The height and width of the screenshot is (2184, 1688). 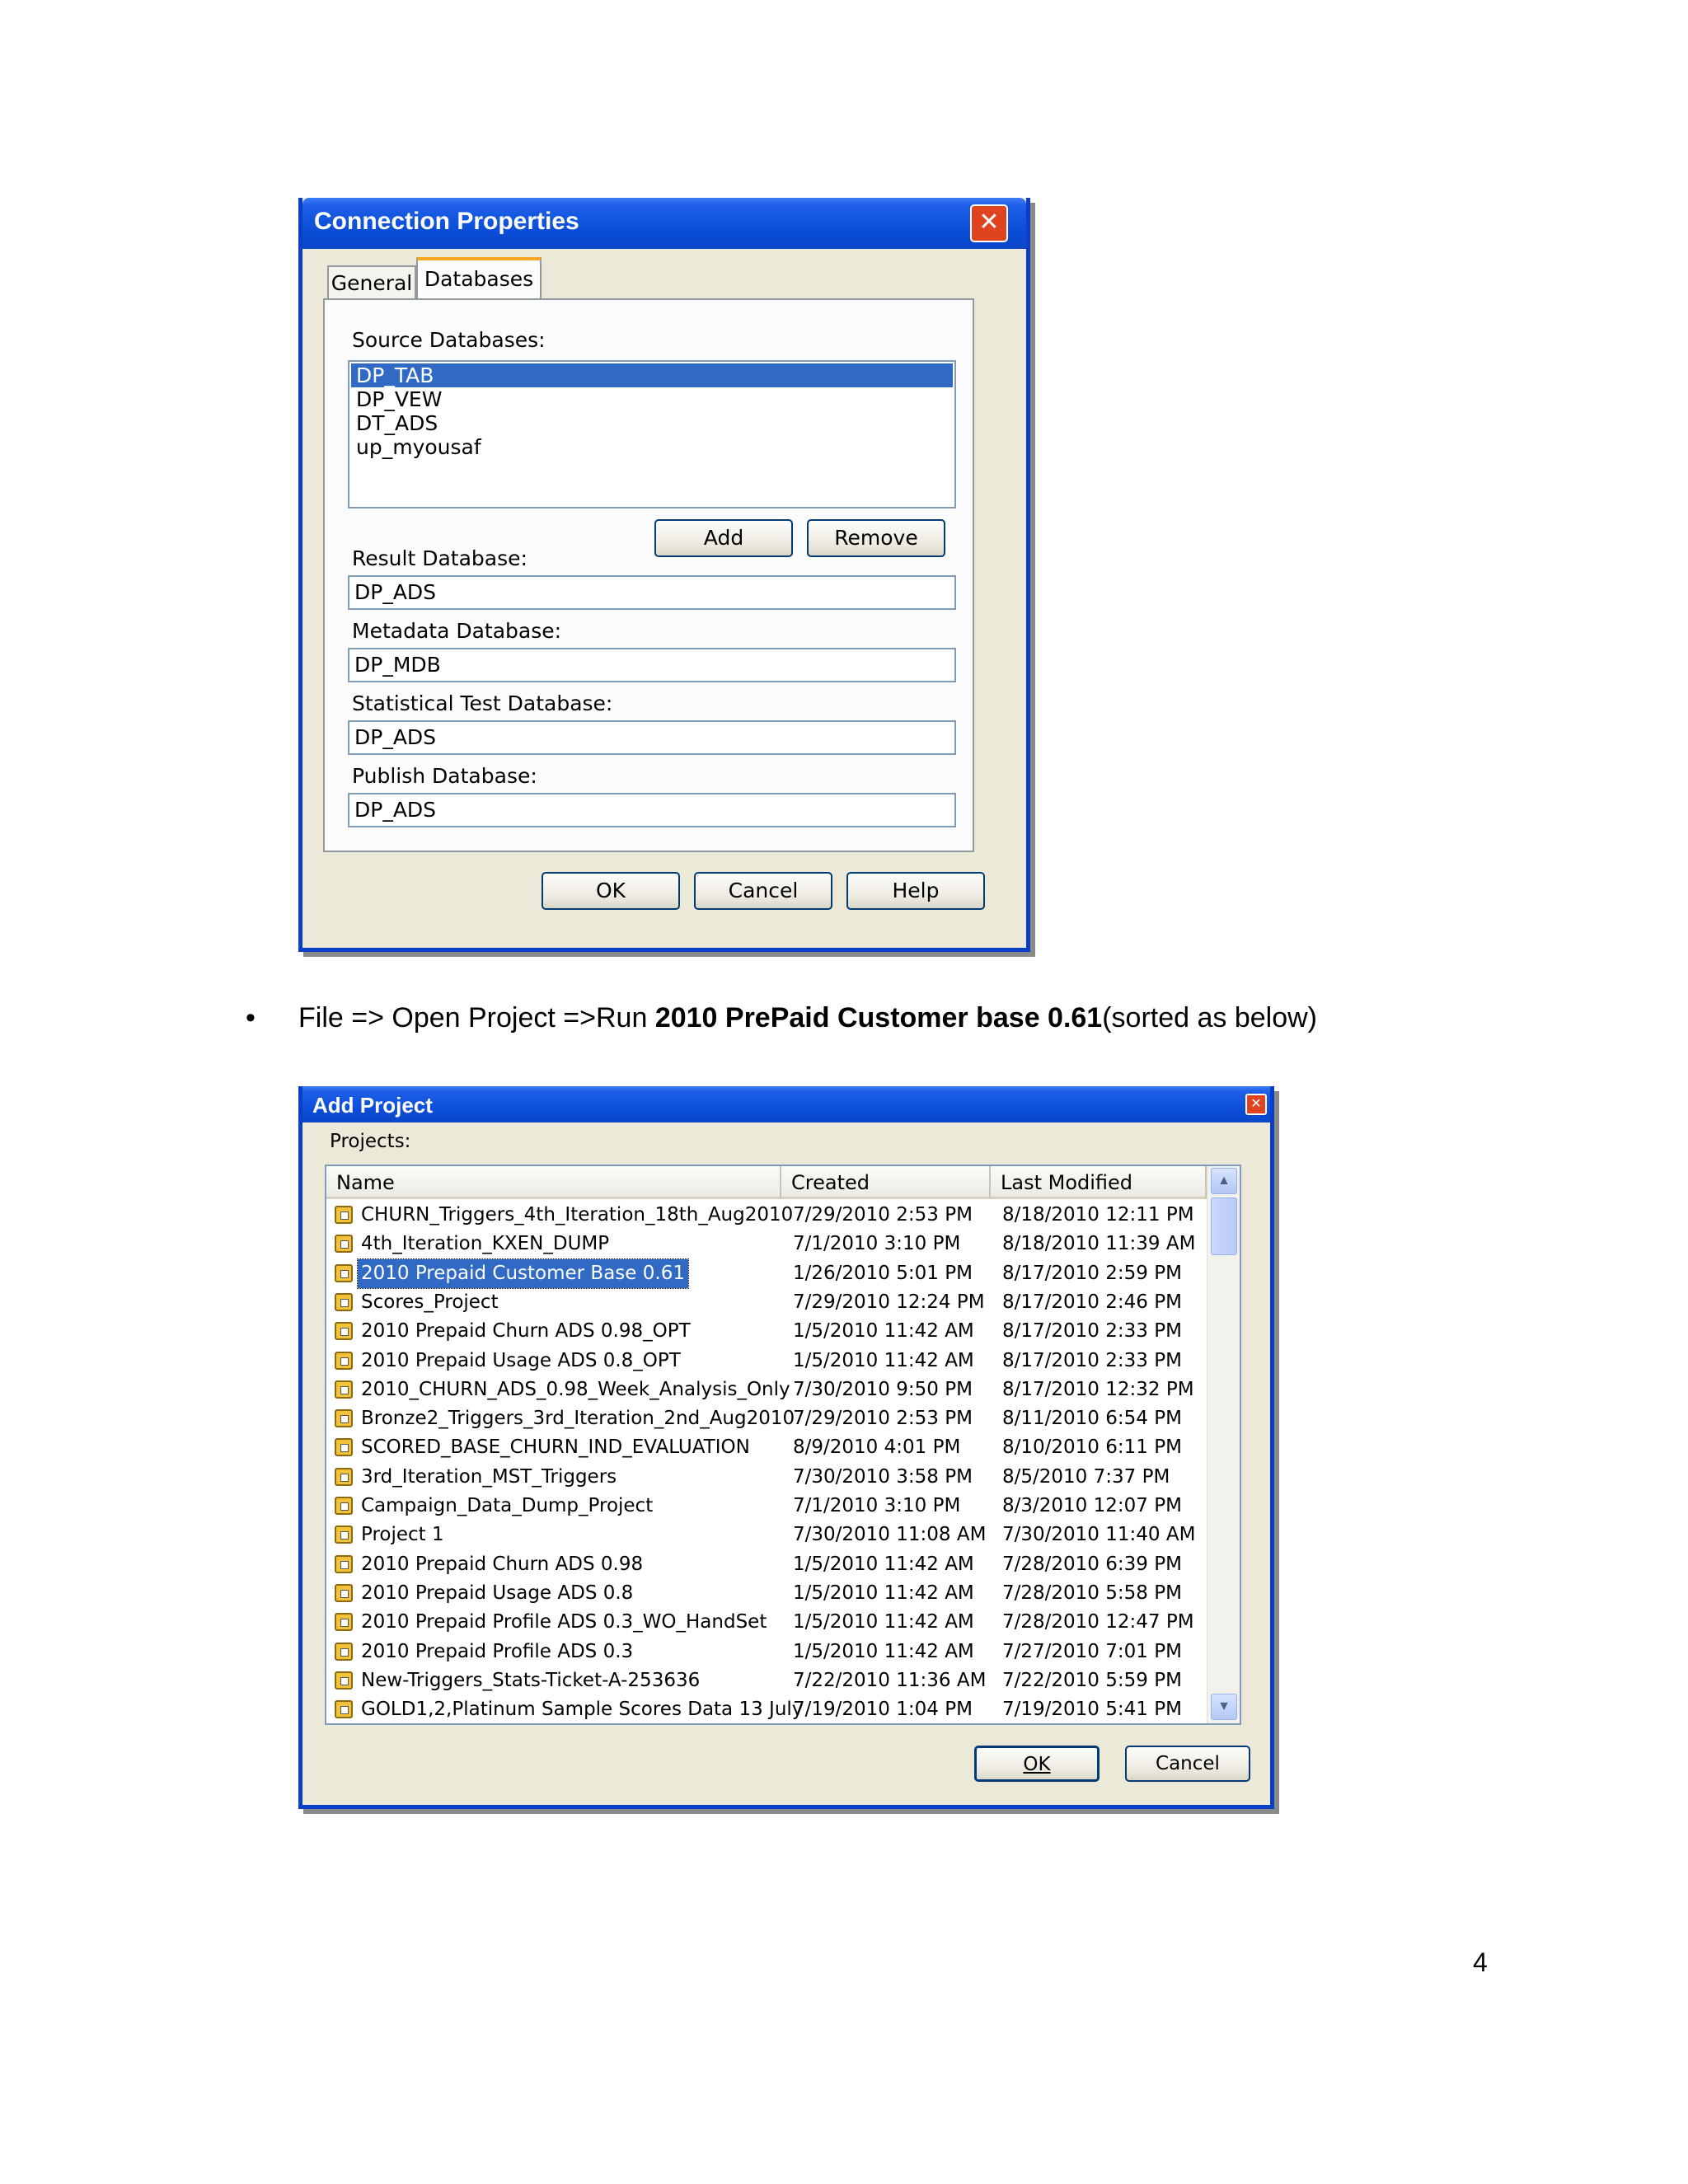 I want to click on scroll-down-icon: ▼, so click(x=1224, y=1707).